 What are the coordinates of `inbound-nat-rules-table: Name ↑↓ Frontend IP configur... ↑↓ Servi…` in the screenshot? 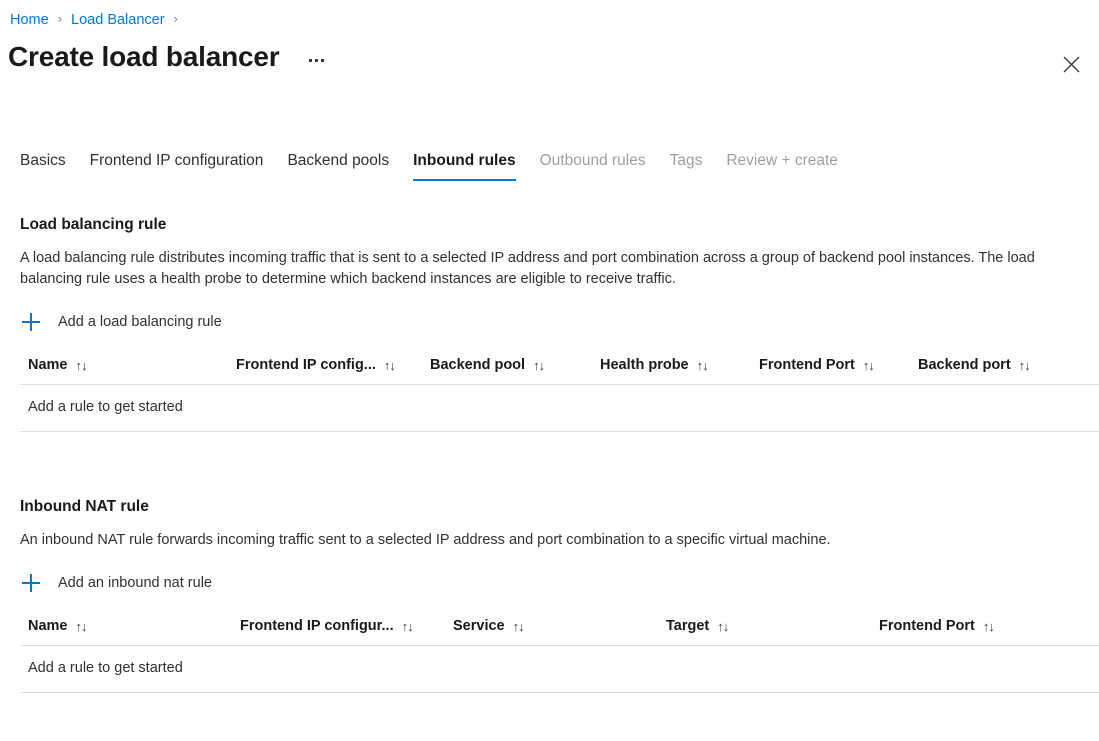 It's located at (559, 655).